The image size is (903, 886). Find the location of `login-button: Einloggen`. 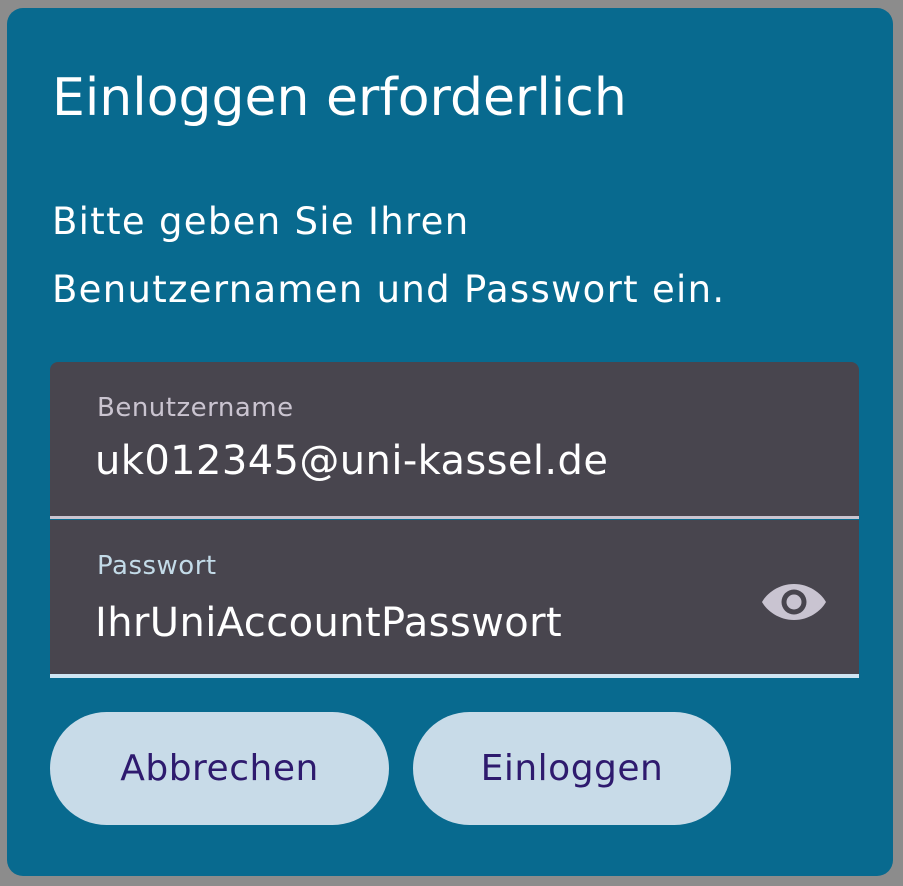

login-button: Einloggen is located at coordinates (572, 768).